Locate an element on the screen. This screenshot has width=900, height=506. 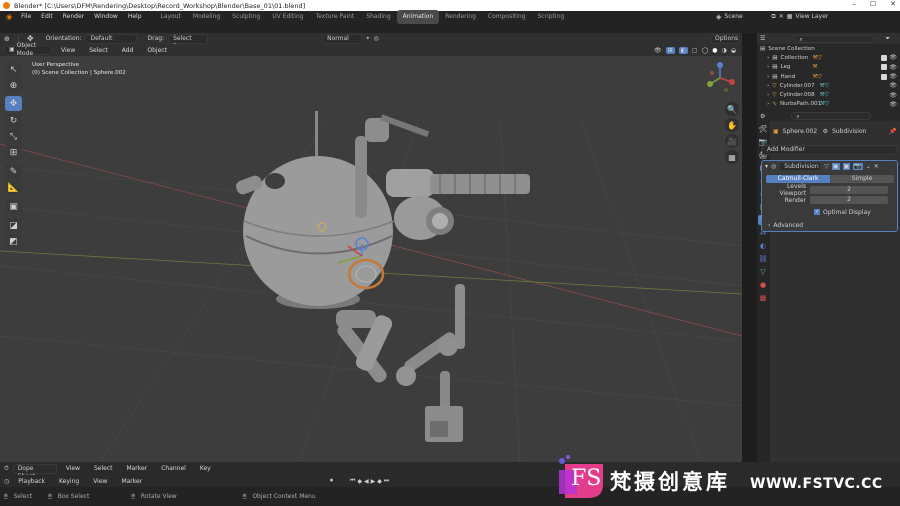
outliner-editor-icon: ☰ is located at coordinates (762, 38).